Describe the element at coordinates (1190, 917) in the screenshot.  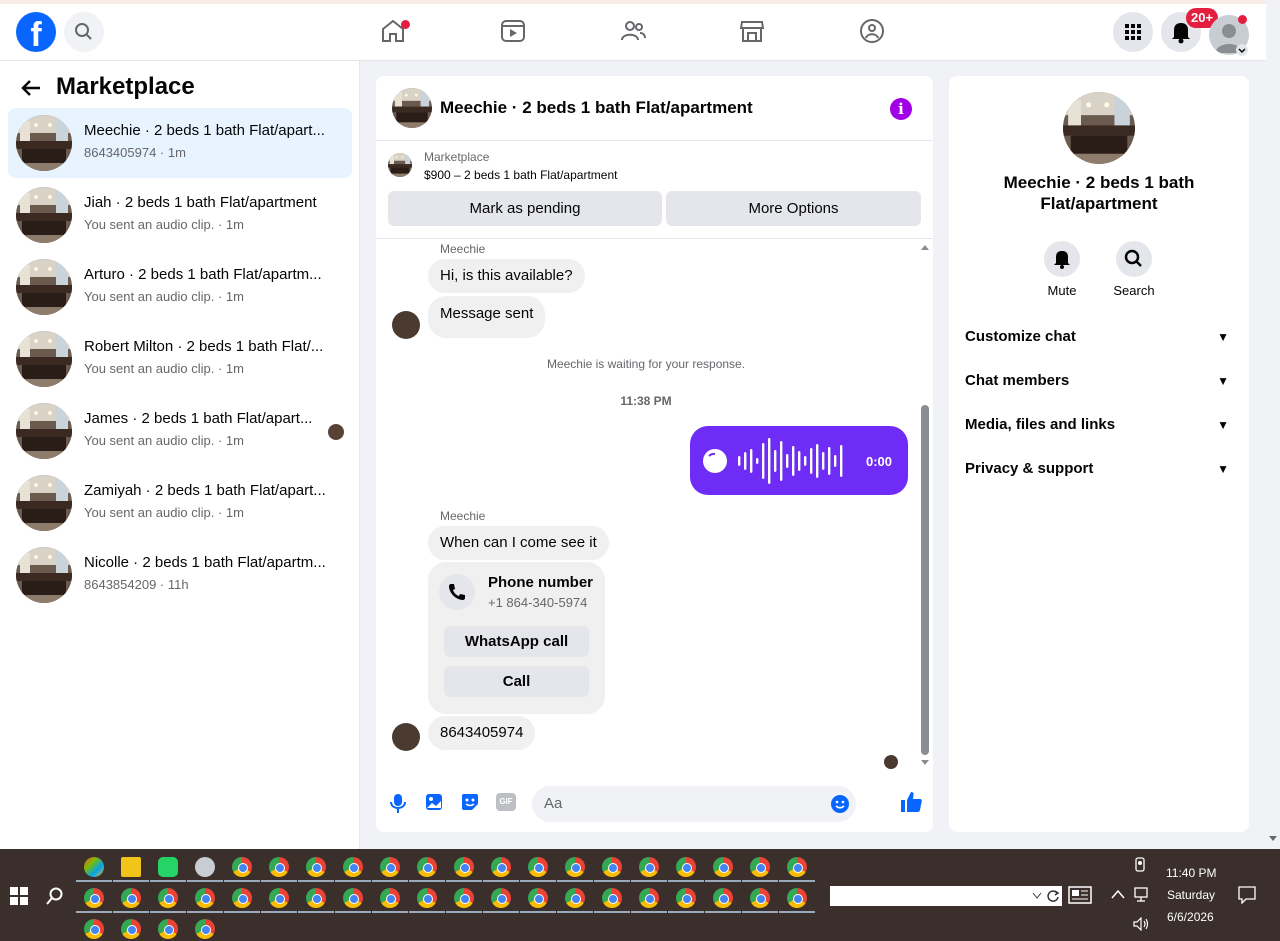
I see `clock-date: 6/6/2026` at that location.